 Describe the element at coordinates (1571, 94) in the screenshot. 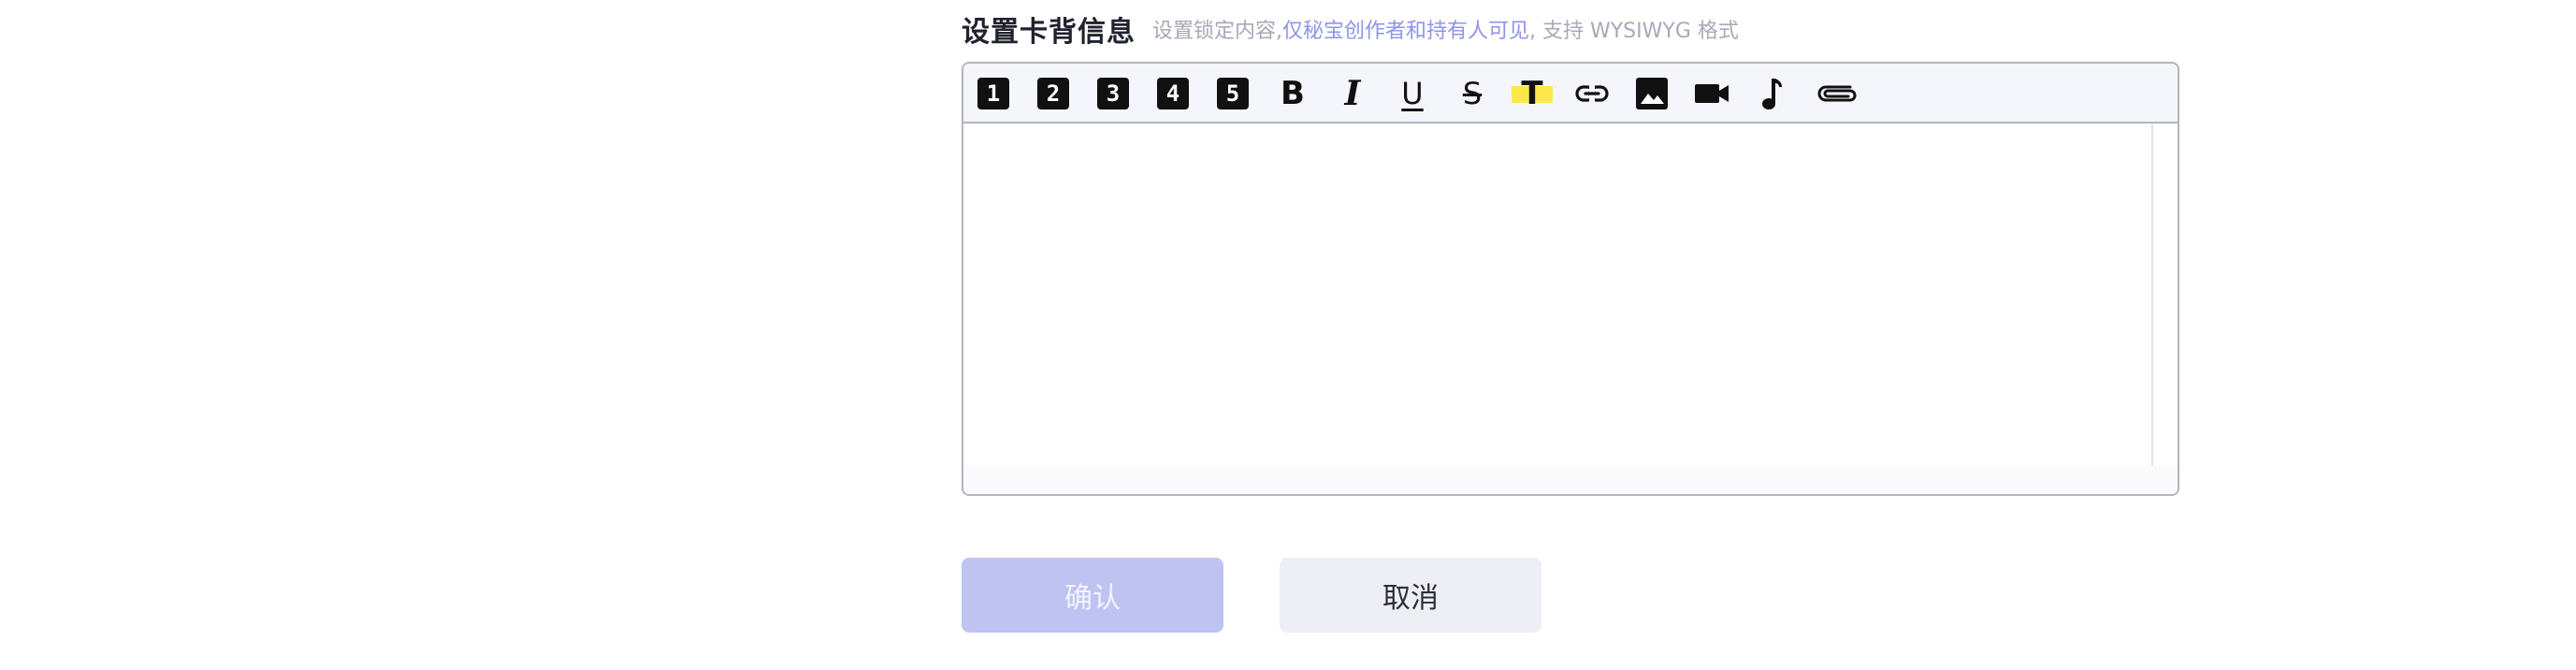

I see `editor-toolbar: 1 2 3 4 5 B I U S T` at that location.